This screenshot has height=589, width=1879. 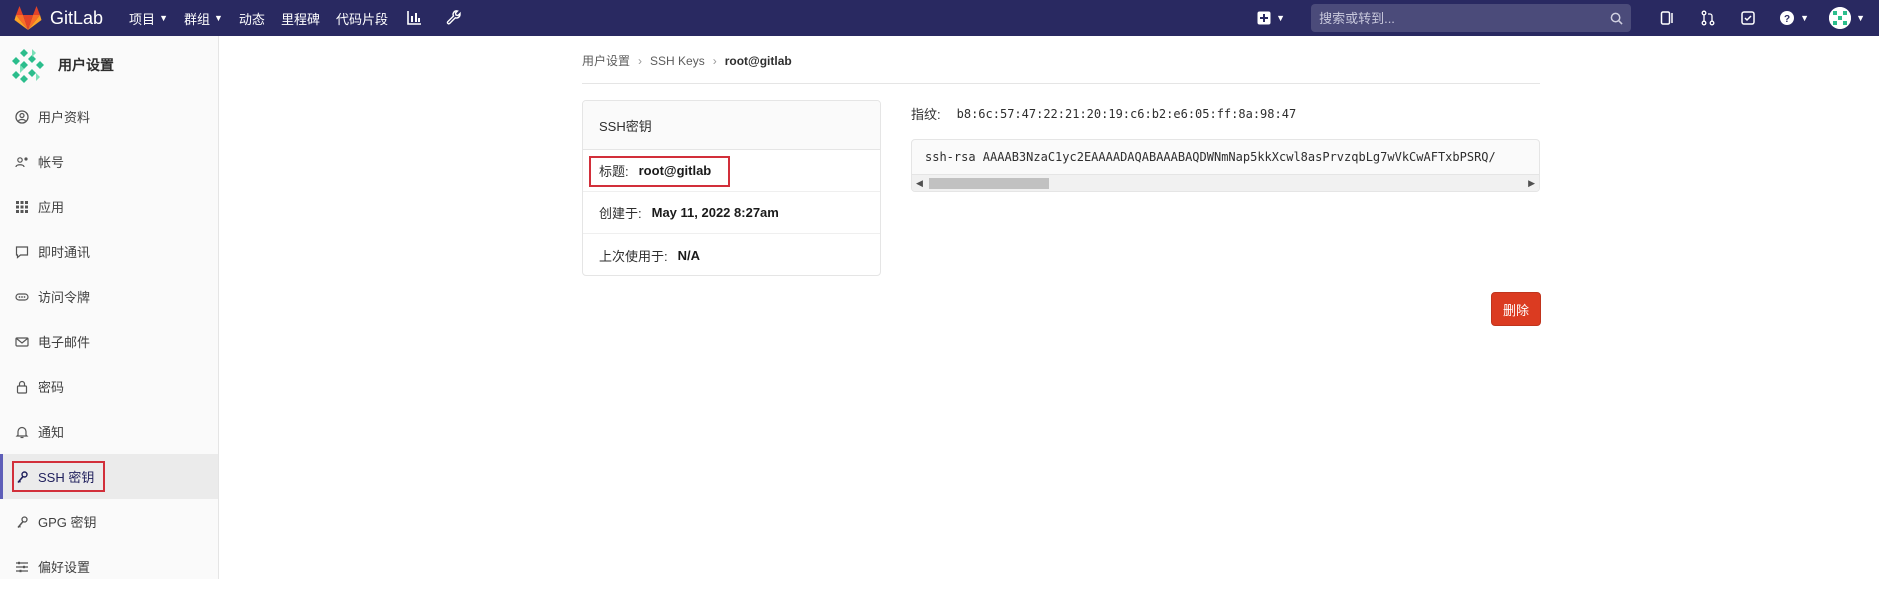 What do you see at coordinates (715, 212) in the screenshot?
I see `key-created-value: May 11, 2022 8:27am` at bounding box center [715, 212].